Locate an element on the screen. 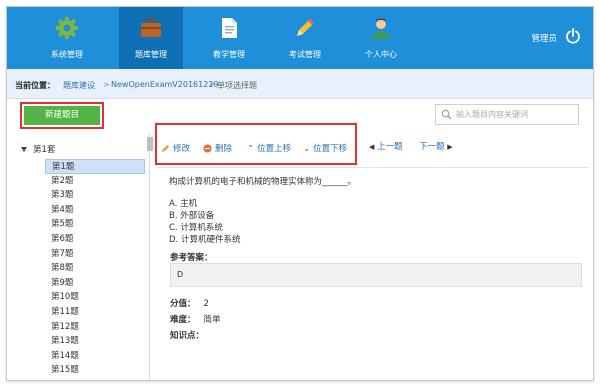 This screenshot has width=600, height=388. knowledge-row: 知识点： is located at coordinates (187, 335).